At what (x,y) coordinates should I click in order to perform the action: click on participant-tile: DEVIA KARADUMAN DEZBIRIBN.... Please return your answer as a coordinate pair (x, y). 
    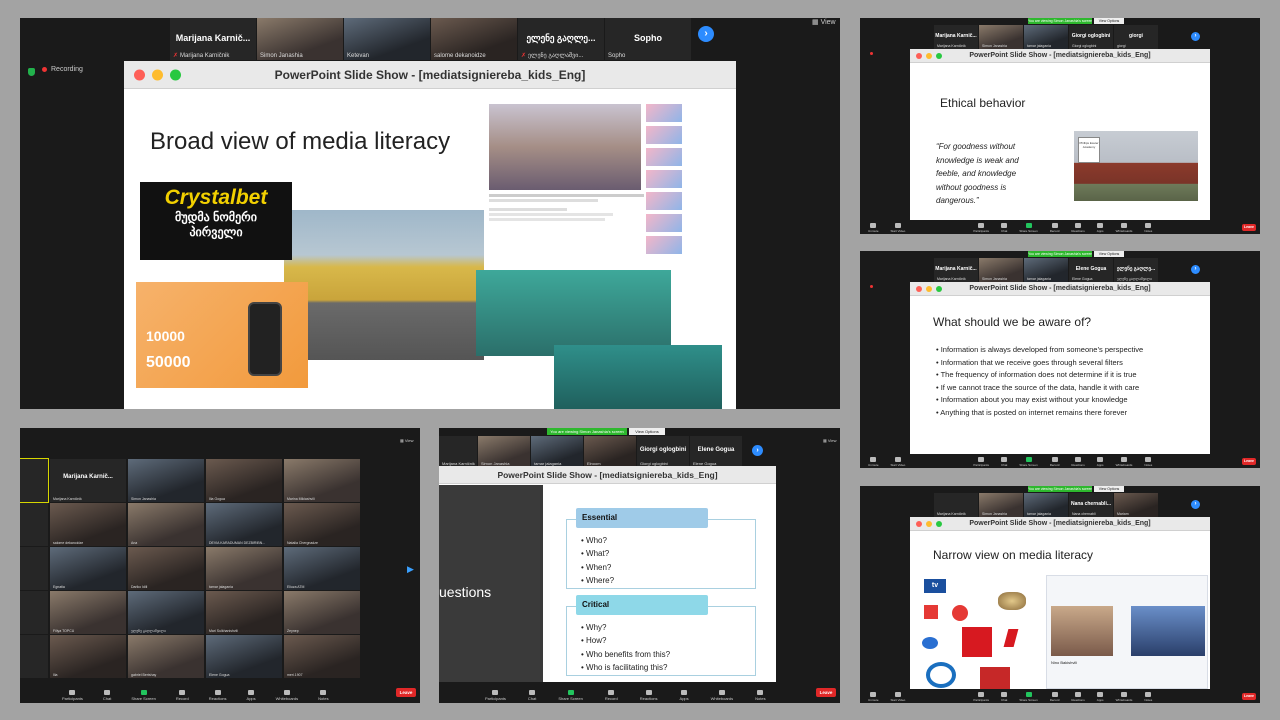
    Looking at the image, I should click on (244, 524).